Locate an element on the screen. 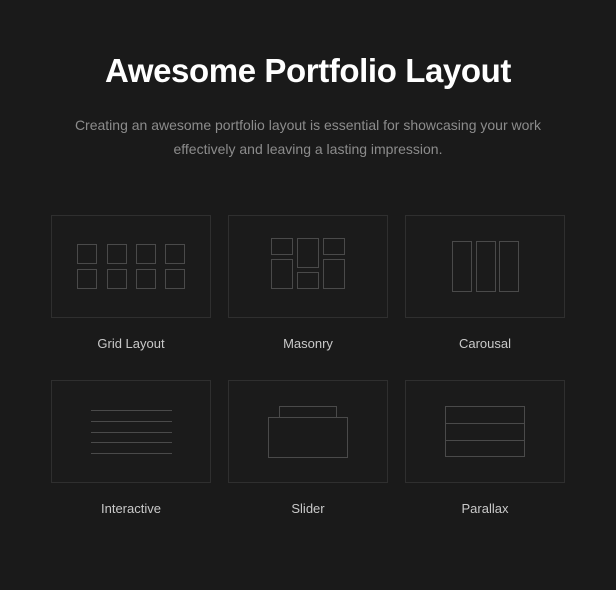  layout-card-interactive: Interactive is located at coordinates (131, 448).